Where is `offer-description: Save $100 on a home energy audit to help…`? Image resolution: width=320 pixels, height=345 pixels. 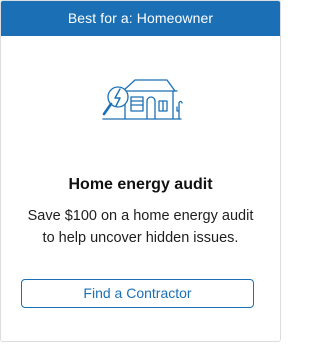
offer-description: Save $100 on a home energy audit to help… is located at coordinates (140, 227).